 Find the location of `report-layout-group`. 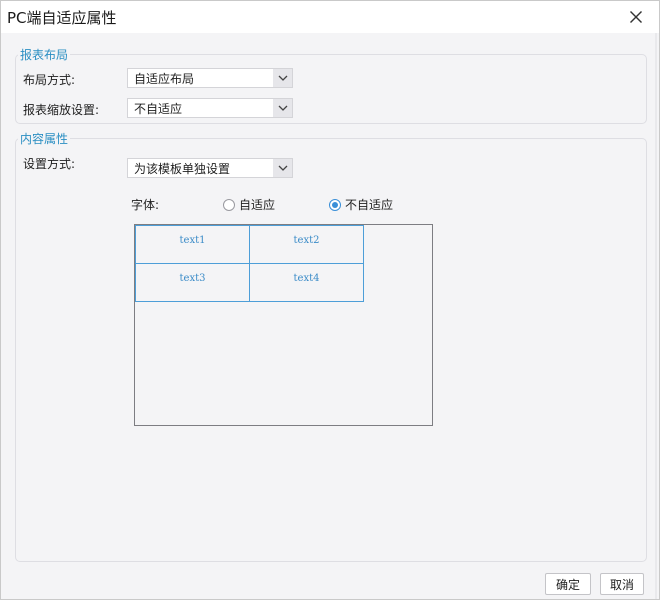

report-layout-group is located at coordinates (331, 89).